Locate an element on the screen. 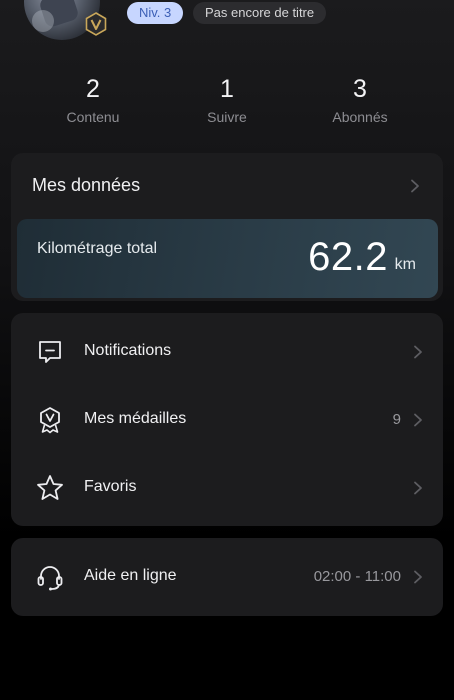 This screenshot has height=700, width=454. stat-value: 1 is located at coordinates (227, 89).